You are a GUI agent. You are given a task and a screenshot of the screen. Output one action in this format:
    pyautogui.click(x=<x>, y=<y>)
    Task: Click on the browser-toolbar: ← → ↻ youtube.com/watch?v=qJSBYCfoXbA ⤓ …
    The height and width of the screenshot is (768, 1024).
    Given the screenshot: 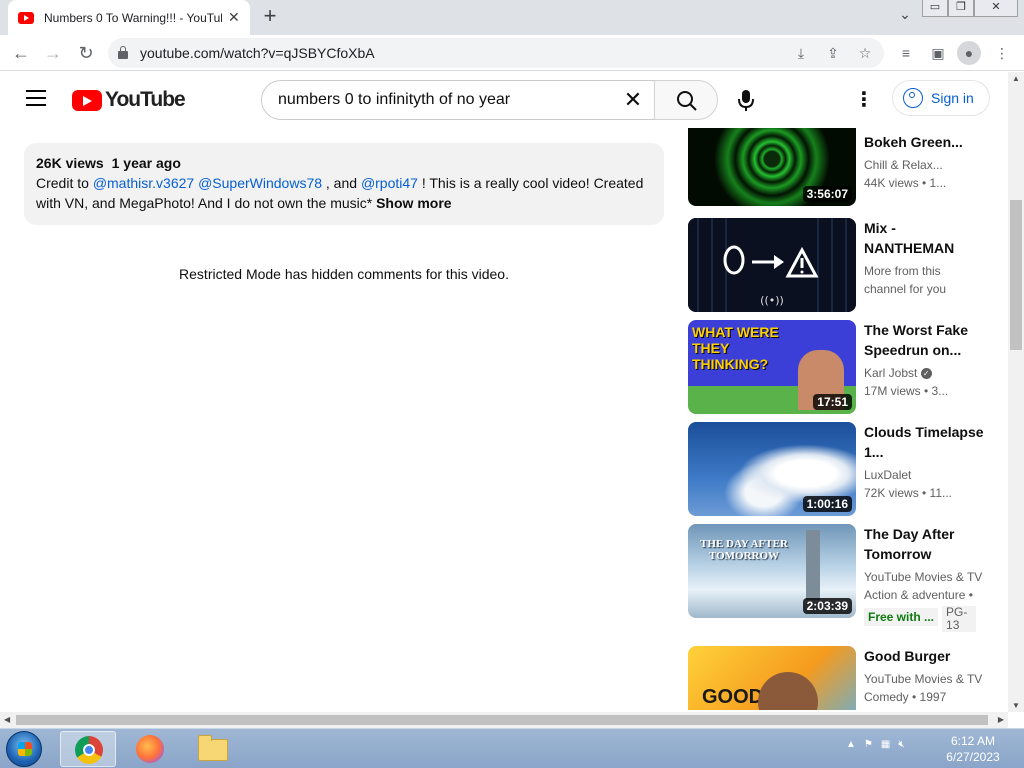 What is the action you would take?
    pyautogui.click(x=512, y=53)
    